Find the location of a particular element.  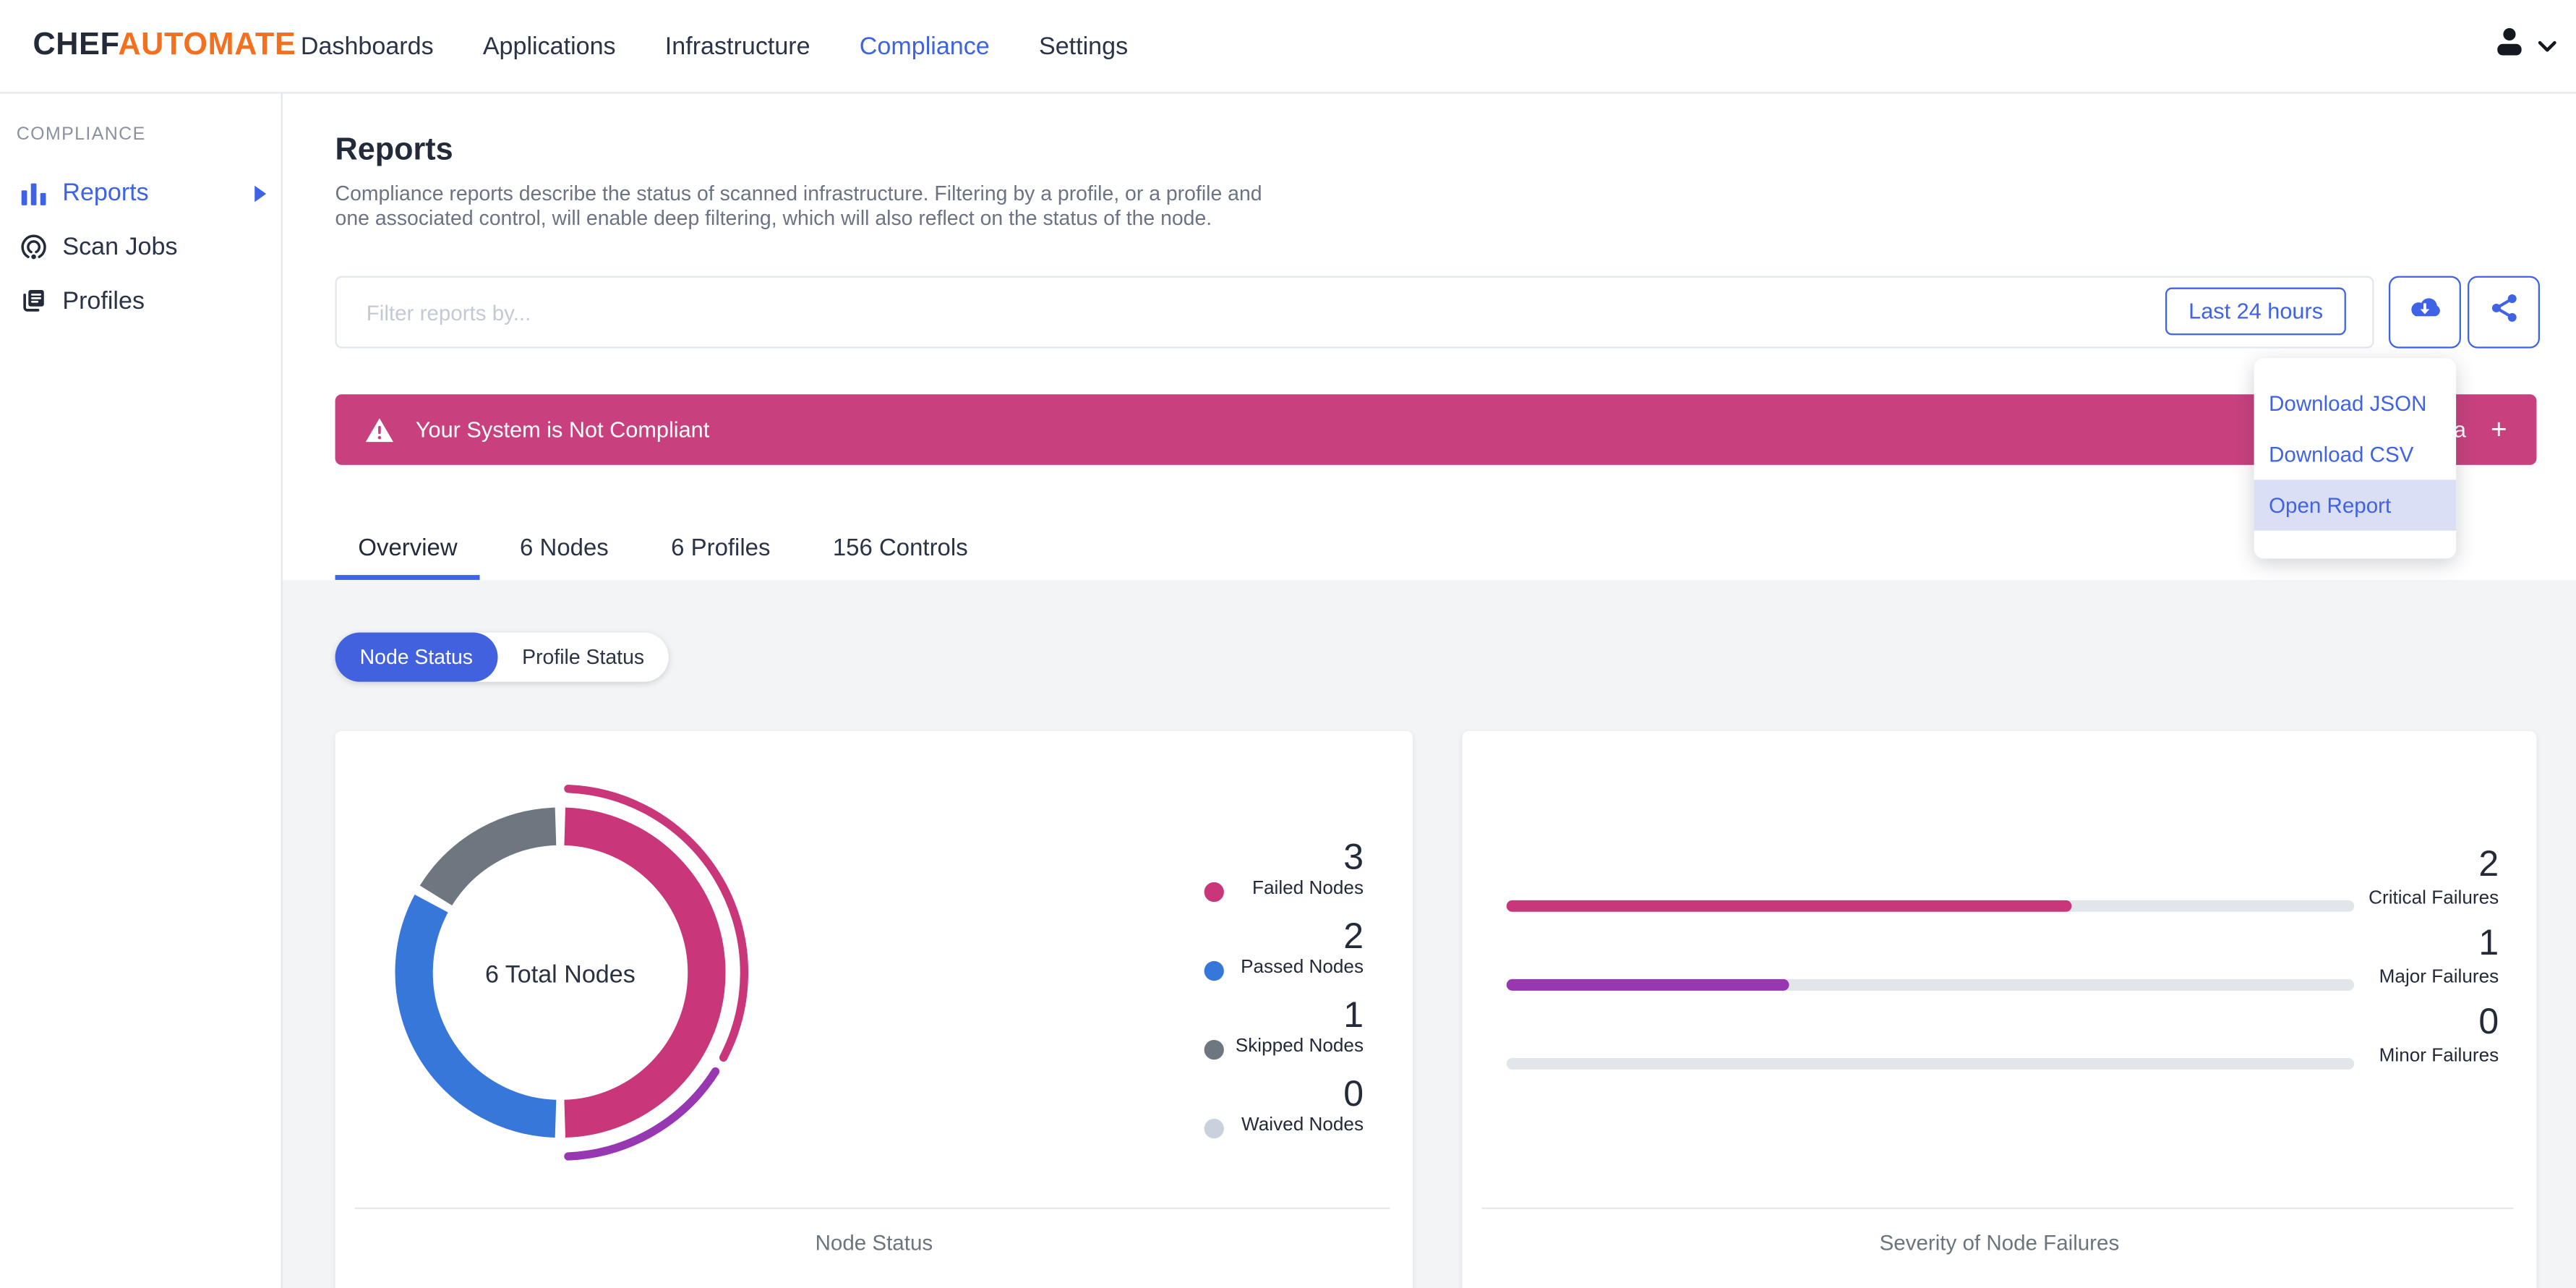

logo-chef: CHEF is located at coordinates (76, 45).